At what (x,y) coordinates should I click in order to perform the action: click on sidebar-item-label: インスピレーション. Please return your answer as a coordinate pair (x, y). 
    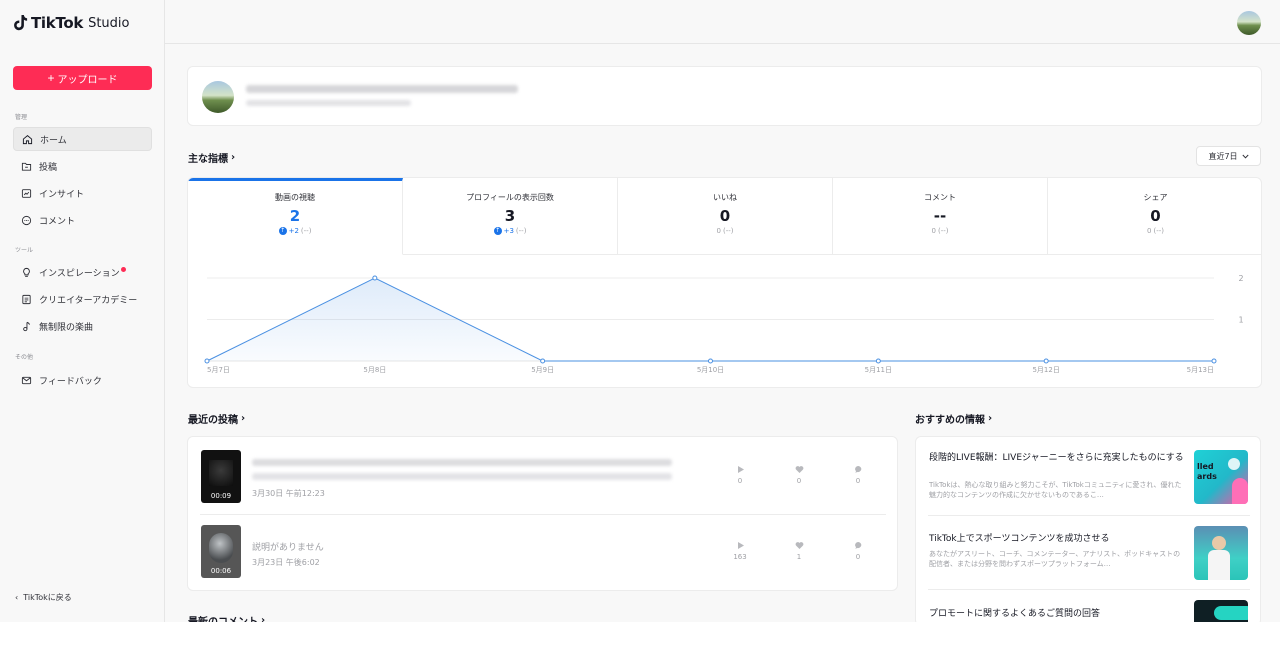
    Looking at the image, I should click on (79, 273).